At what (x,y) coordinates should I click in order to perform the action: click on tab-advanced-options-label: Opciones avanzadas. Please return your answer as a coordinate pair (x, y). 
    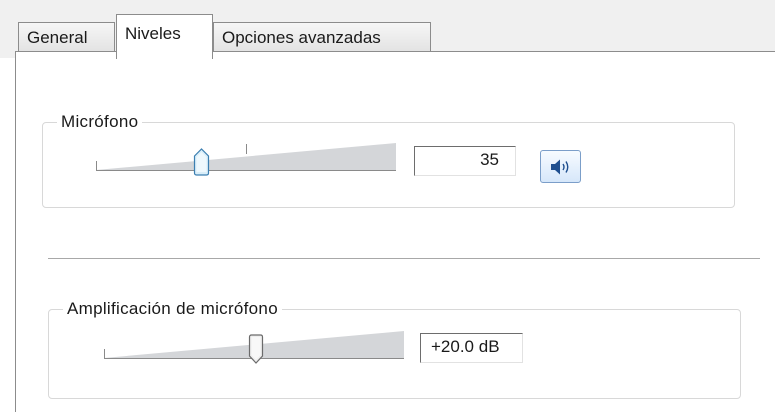
    Looking at the image, I should click on (301, 37).